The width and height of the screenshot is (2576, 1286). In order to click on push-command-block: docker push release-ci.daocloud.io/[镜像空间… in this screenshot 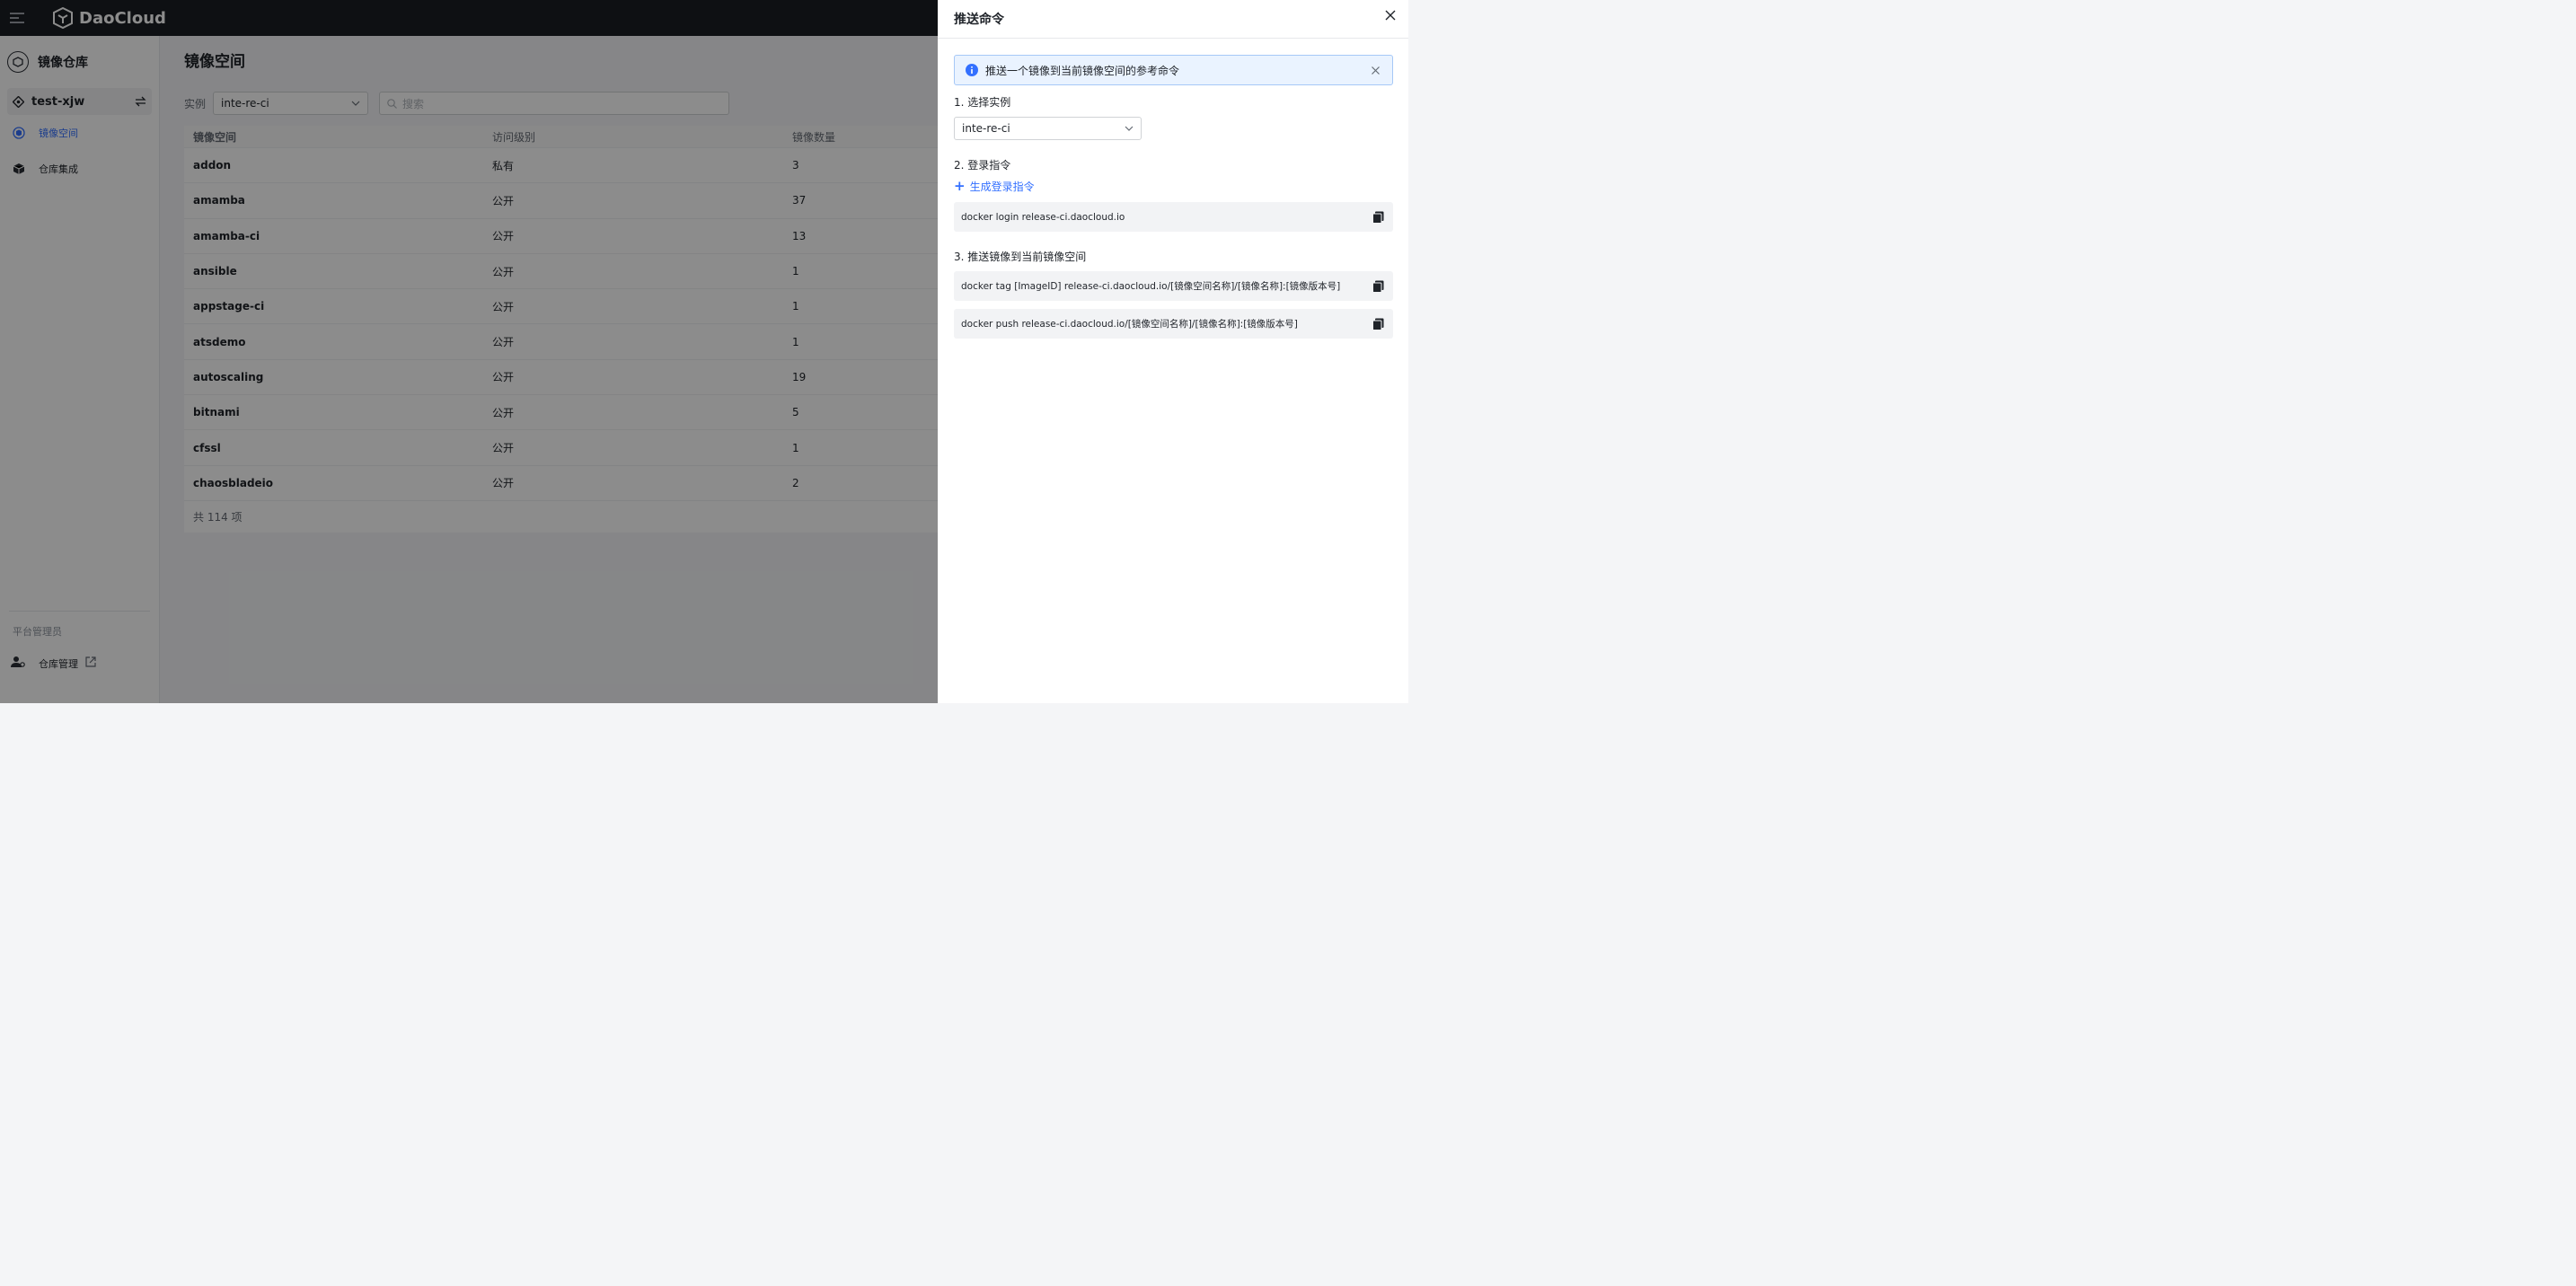, I will do `click(1173, 324)`.